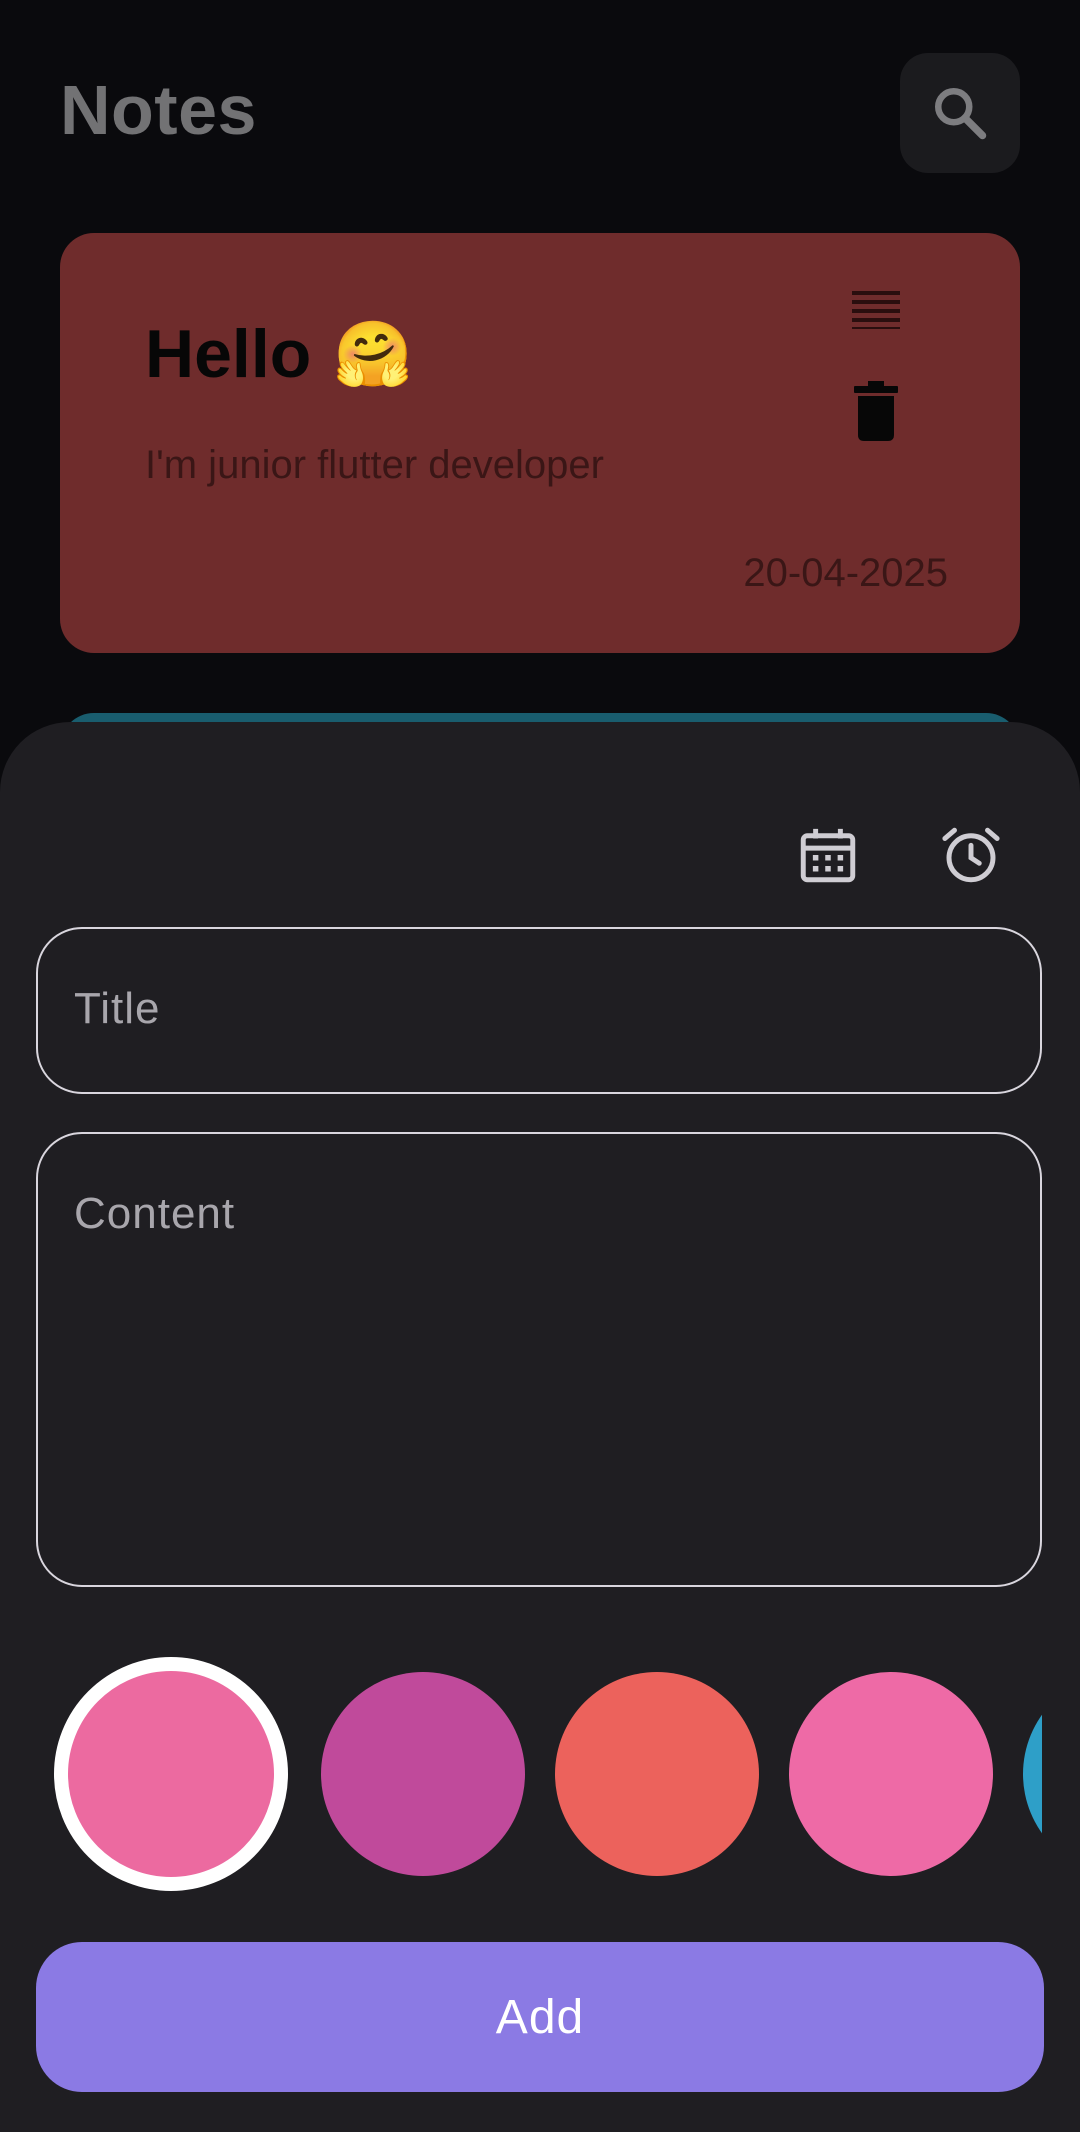 Image resolution: width=1080 pixels, height=2132 pixels. I want to click on title-field: Title, so click(539, 1010).